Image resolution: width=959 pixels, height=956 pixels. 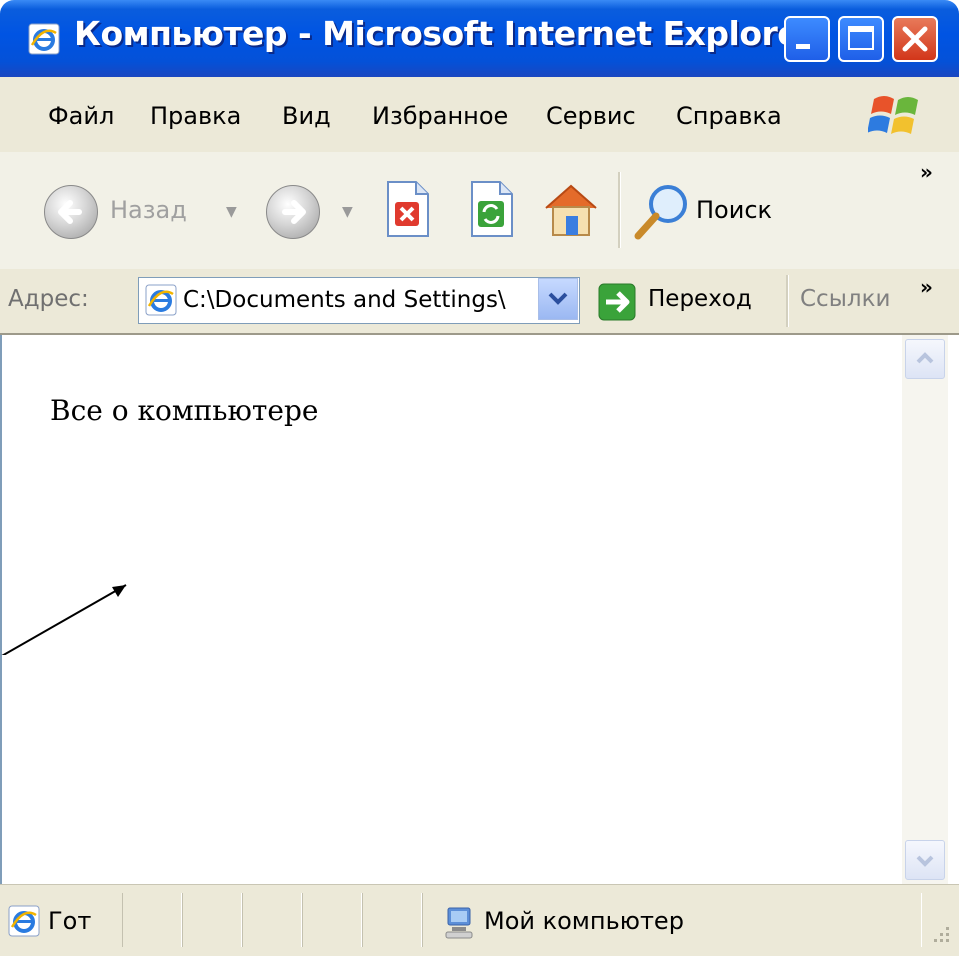 I want to click on address-input: C:\Documents and Settings\, so click(x=359, y=300).